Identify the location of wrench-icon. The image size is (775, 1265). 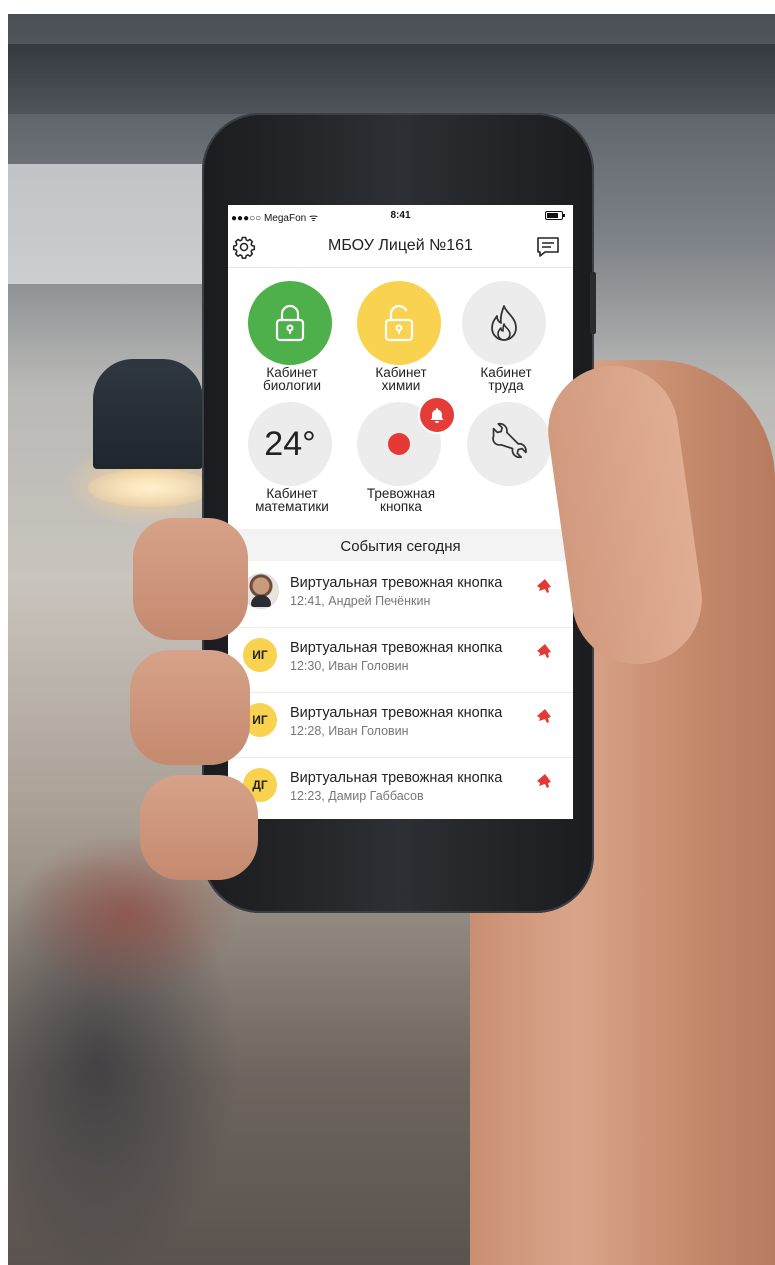
(509, 440).